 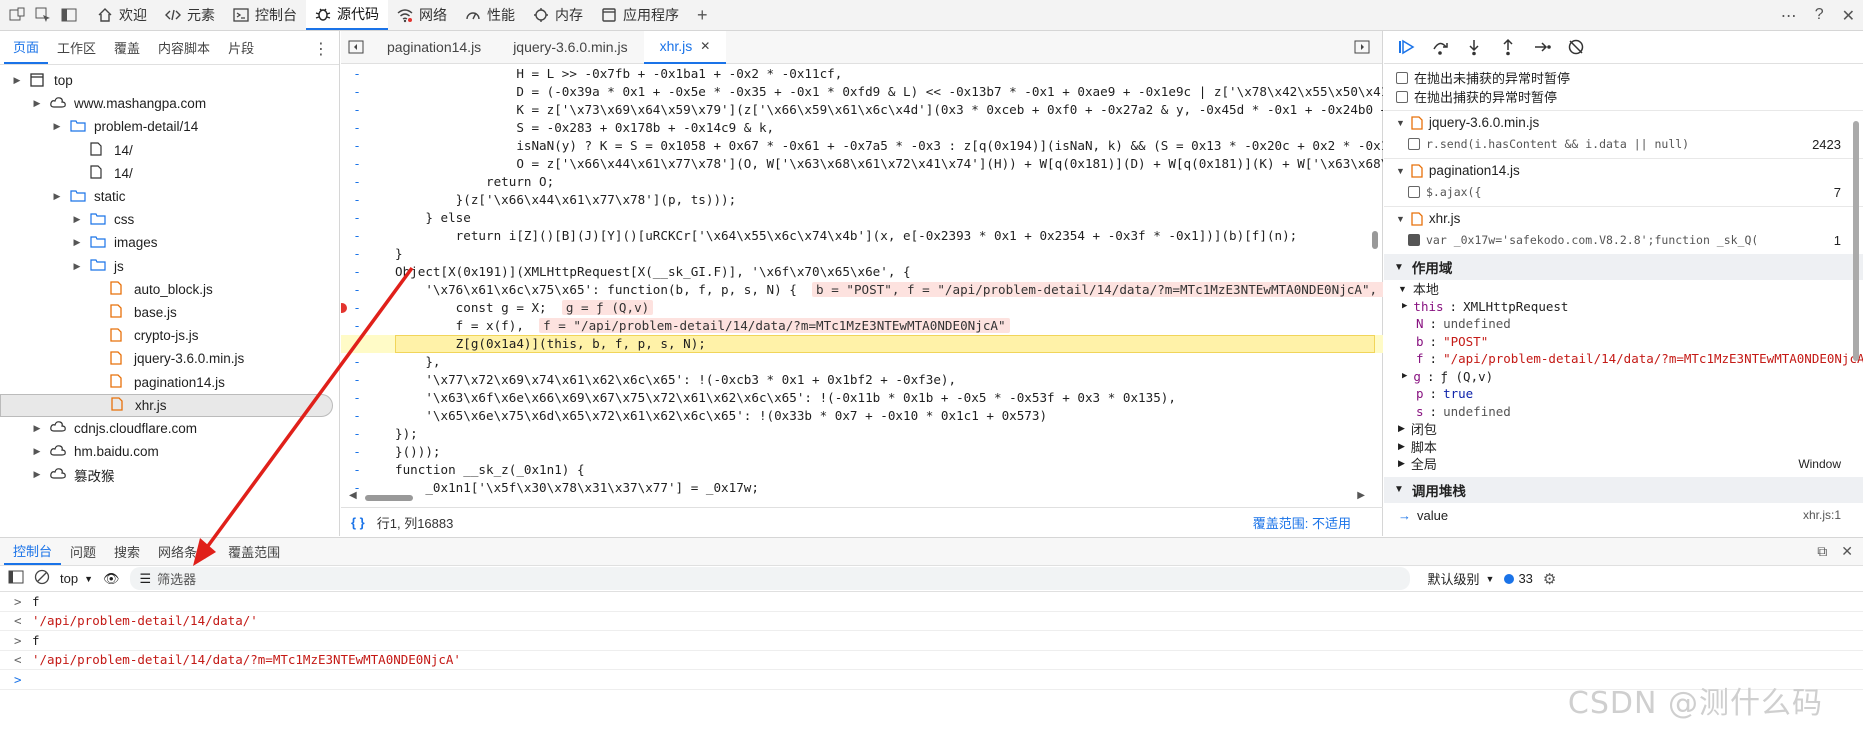 What do you see at coordinates (1362, 48) in the screenshot?
I see `toggle-debugger-icon` at bounding box center [1362, 48].